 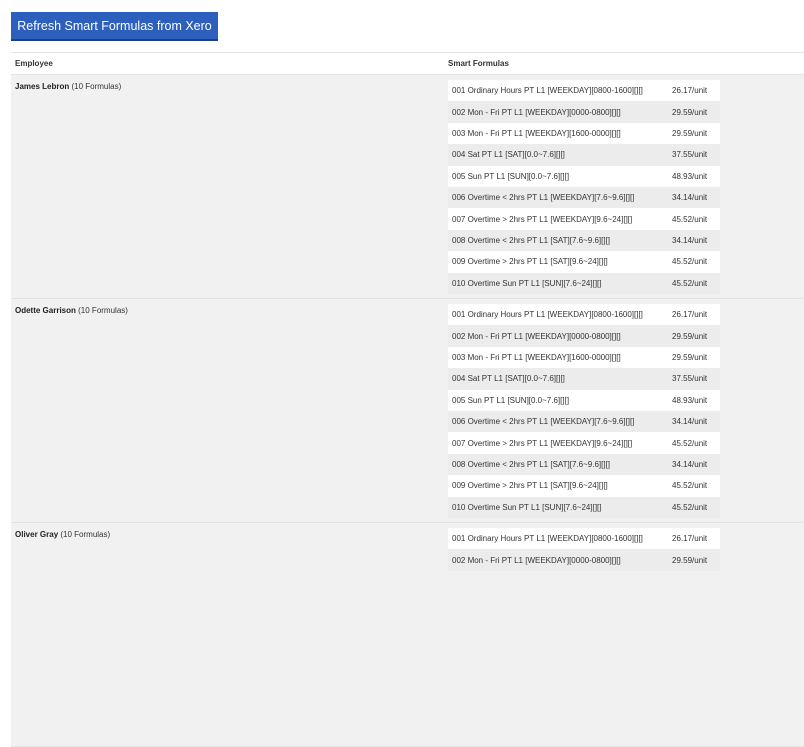 I want to click on employee-name: James Lebron, so click(x=42, y=86).